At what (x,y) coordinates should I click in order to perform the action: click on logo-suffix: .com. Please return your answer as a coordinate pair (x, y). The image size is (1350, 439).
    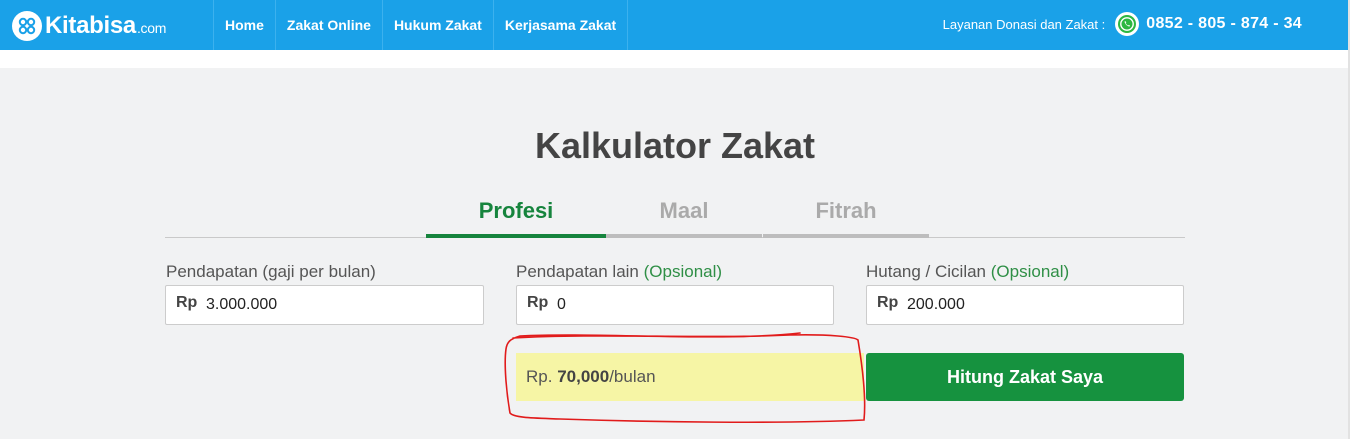
    Looking at the image, I should click on (151, 28).